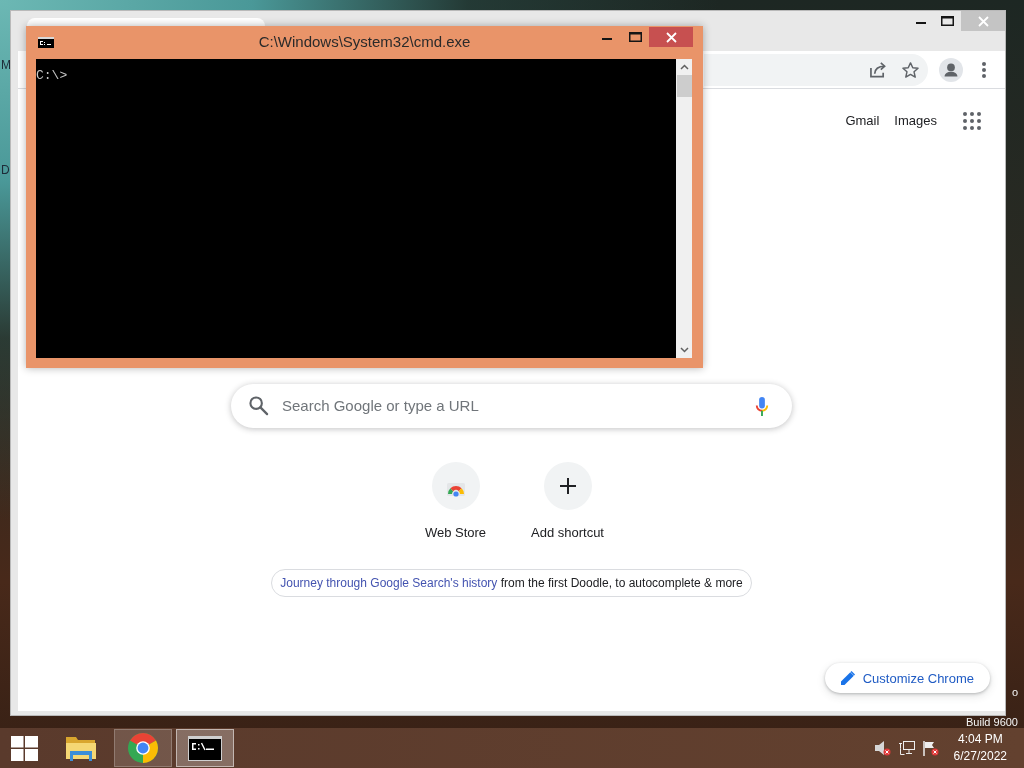 The width and height of the screenshot is (1024, 768). What do you see at coordinates (980, 756) in the screenshot?
I see `clock-date: 6/27/2022` at bounding box center [980, 756].